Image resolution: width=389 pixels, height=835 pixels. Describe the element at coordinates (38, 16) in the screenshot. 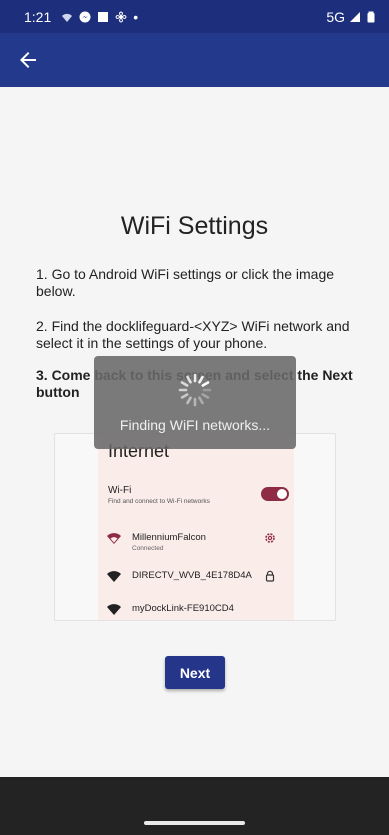

I see `status-time: 1:21` at that location.